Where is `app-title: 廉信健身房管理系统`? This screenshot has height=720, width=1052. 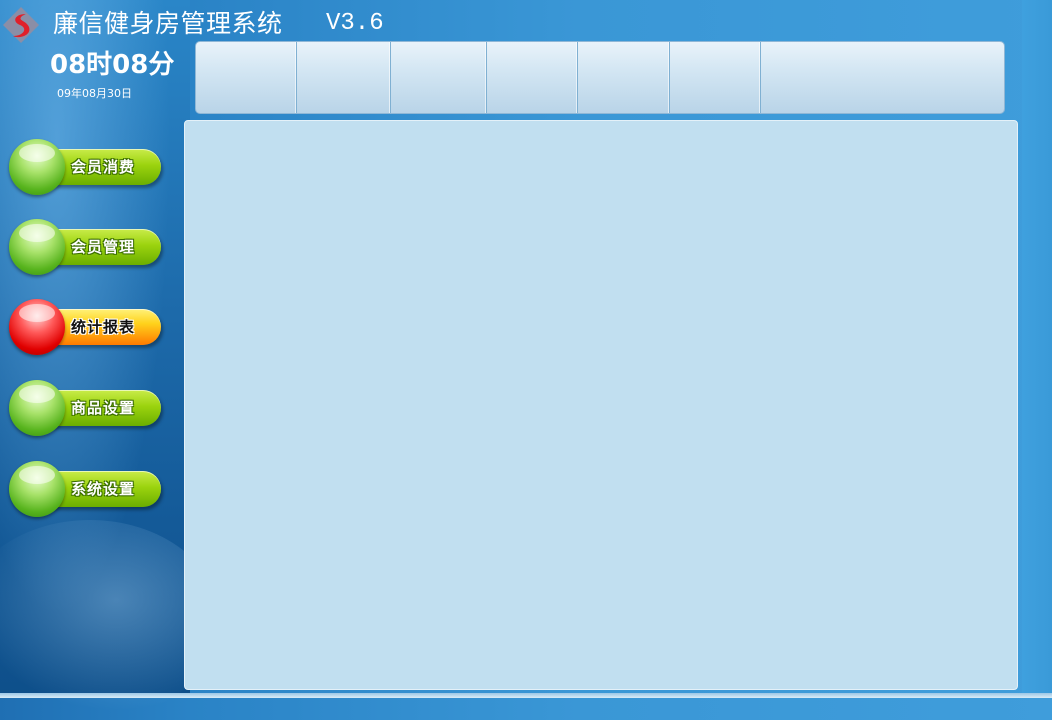 app-title: 廉信健身房管理系统 is located at coordinates (168, 23).